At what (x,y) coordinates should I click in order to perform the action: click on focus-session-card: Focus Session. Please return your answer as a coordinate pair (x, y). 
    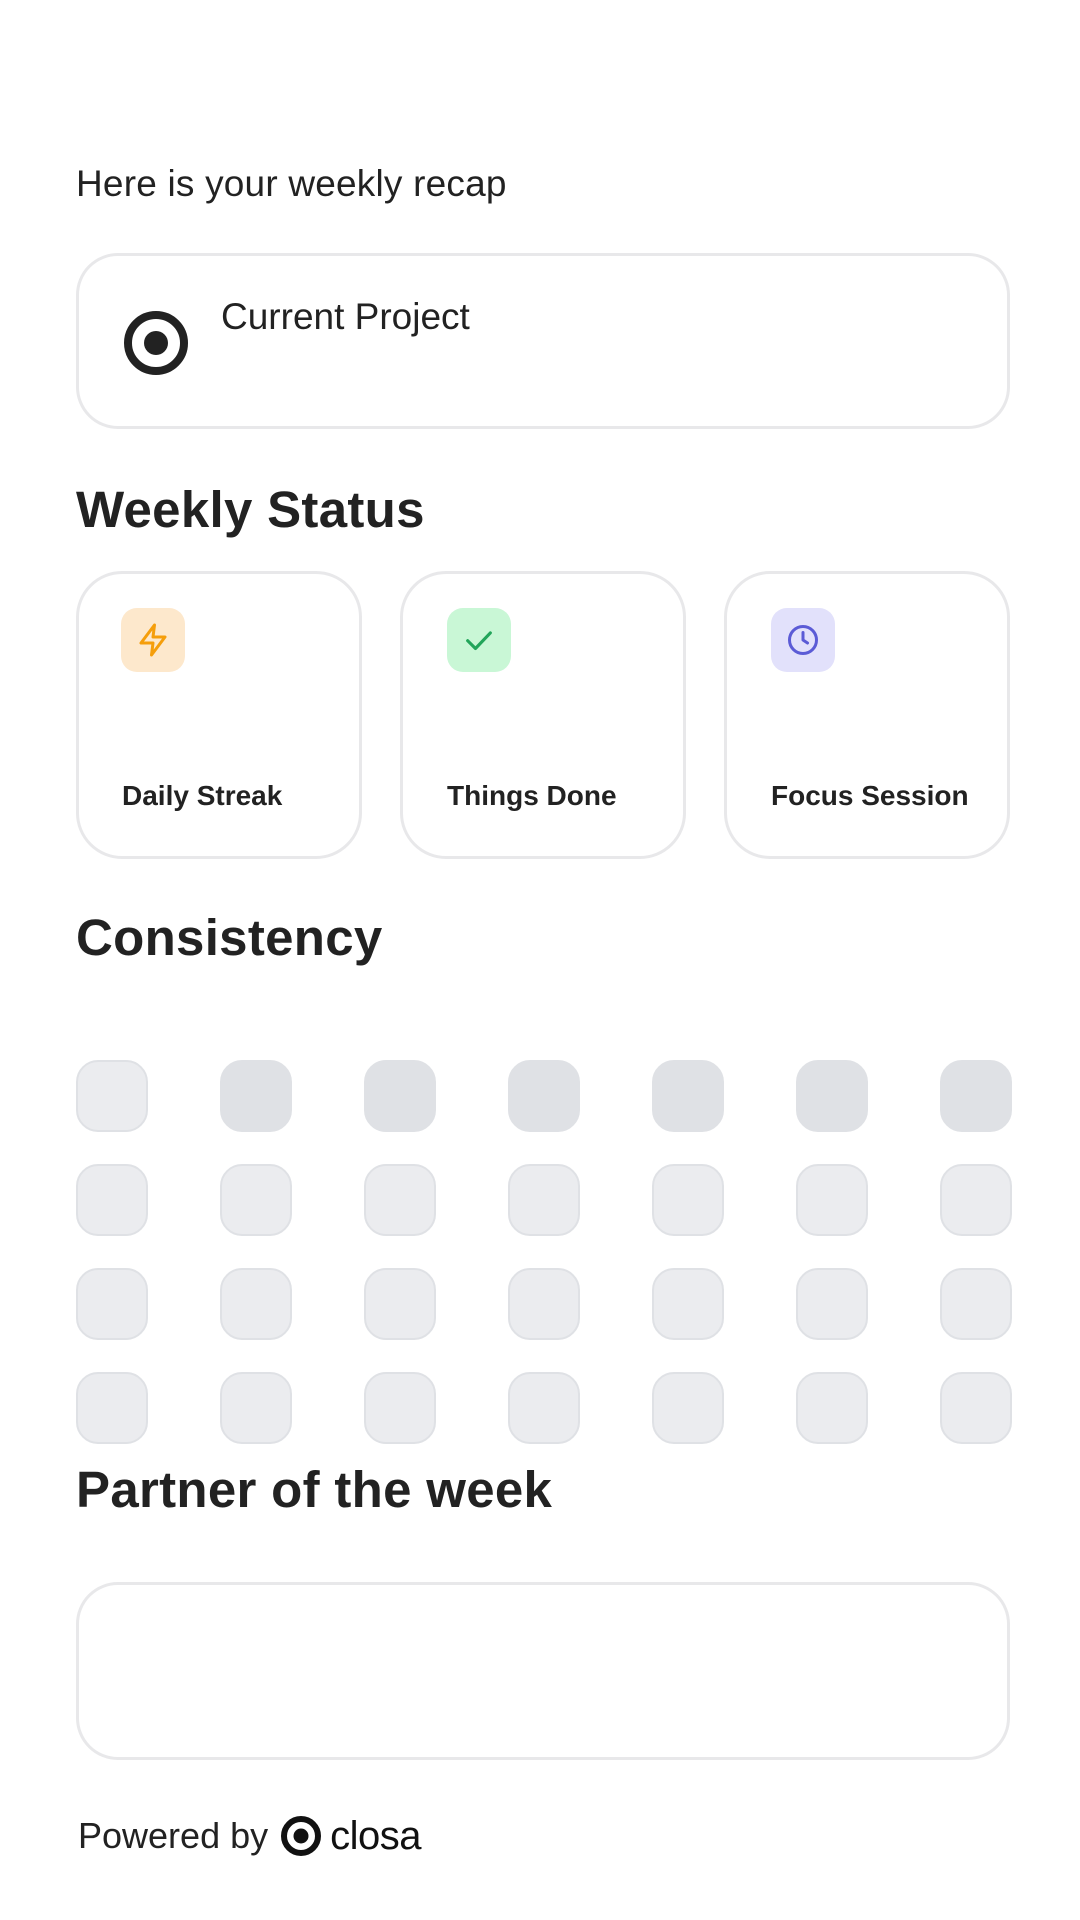
    Looking at the image, I should click on (867, 715).